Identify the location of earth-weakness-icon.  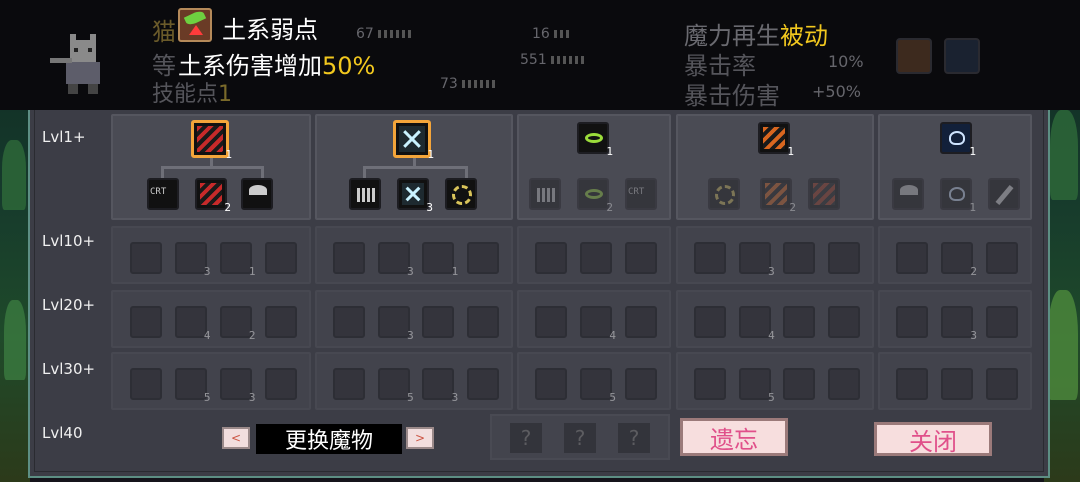
(195, 25).